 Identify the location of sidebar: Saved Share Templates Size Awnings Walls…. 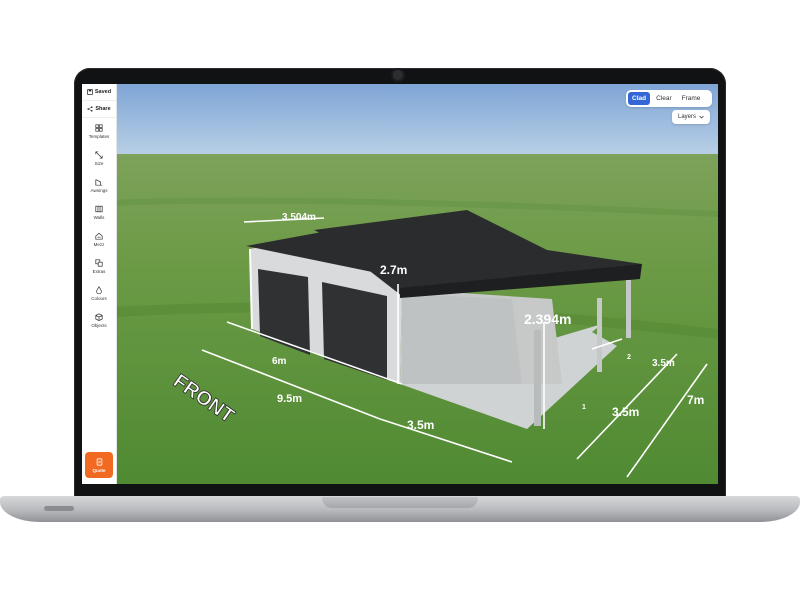
(99, 284).